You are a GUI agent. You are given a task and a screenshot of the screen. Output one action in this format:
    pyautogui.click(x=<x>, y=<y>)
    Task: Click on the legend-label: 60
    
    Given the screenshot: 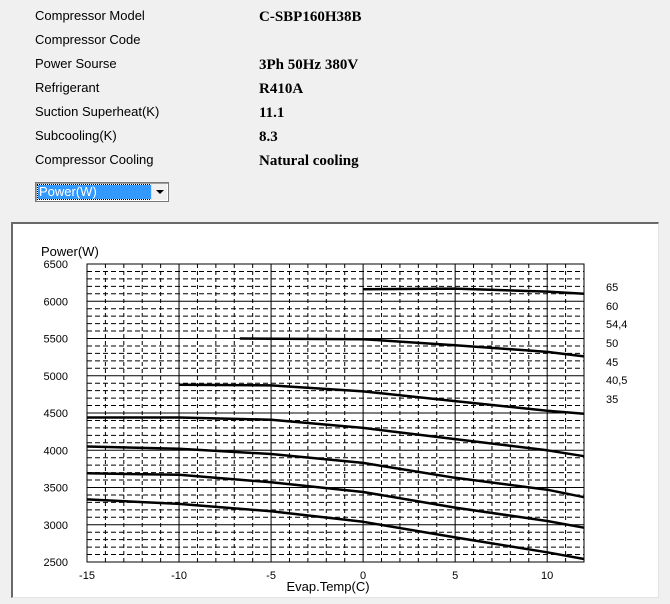 What is the action you would take?
    pyautogui.click(x=612, y=307)
    